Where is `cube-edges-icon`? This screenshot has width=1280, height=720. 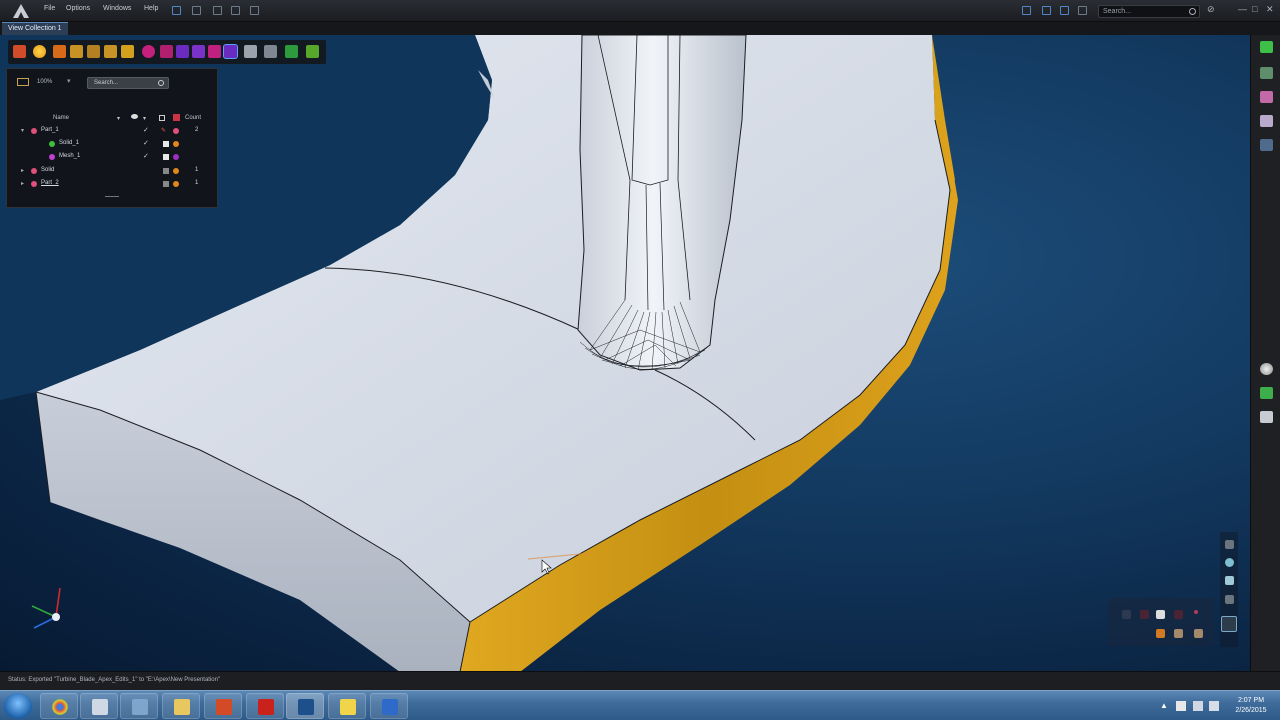 cube-edges-icon is located at coordinates (76, 51).